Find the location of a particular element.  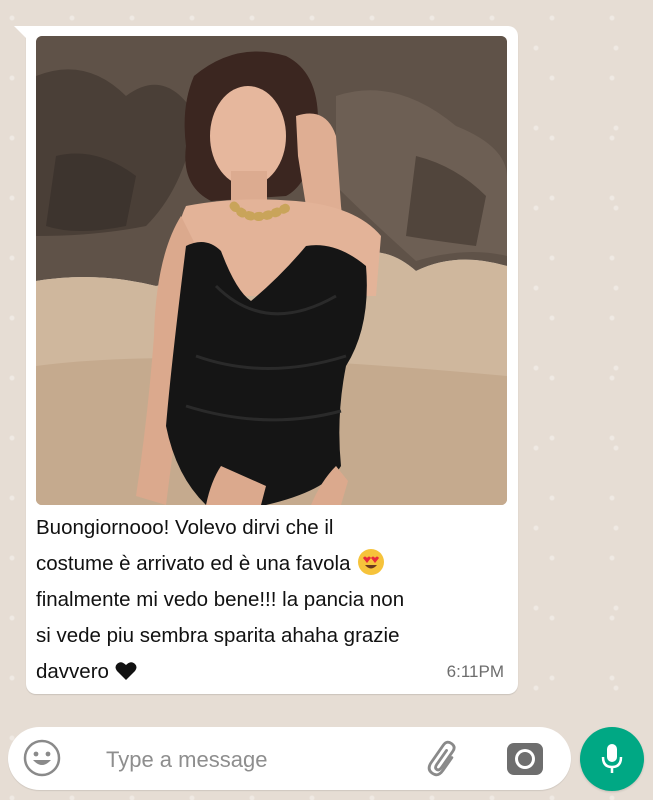

smiley-icon is located at coordinates (42, 758).